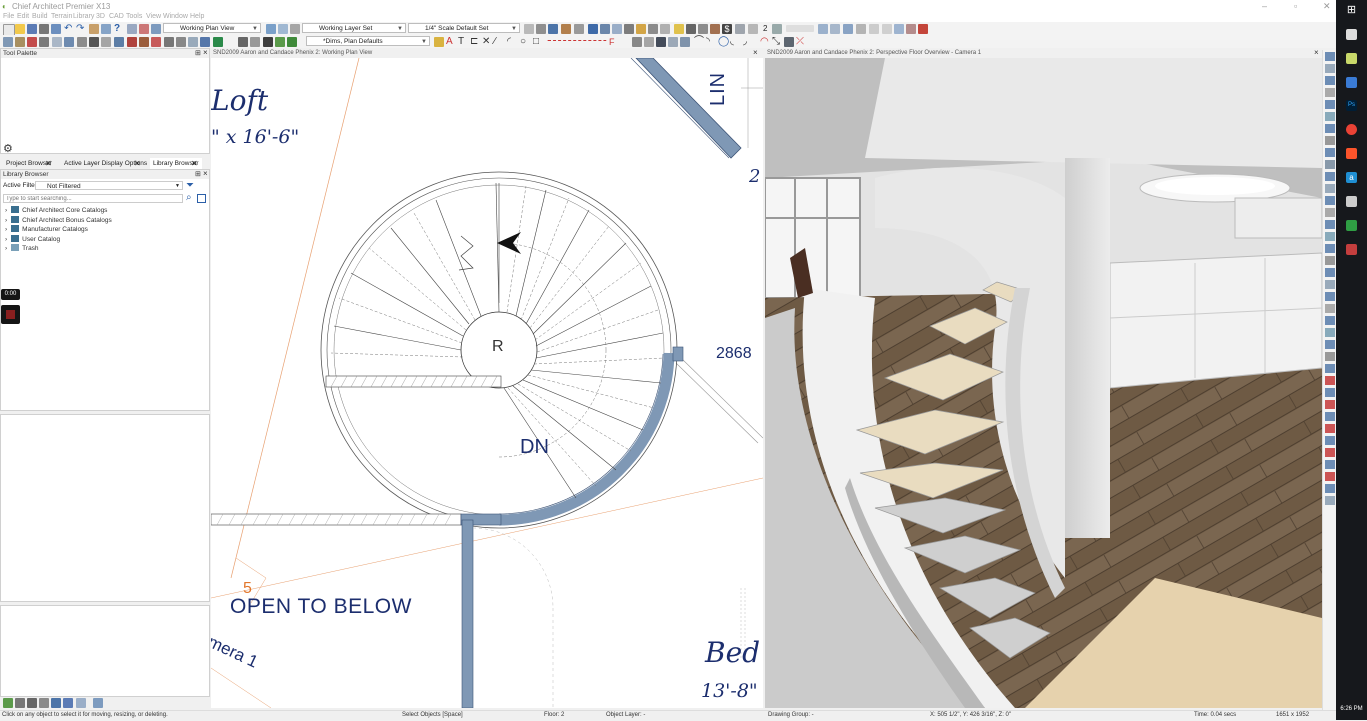 This screenshot has width=1367, height=721. Describe the element at coordinates (23, 16) in the screenshot. I see `menu-edit: Edit` at that location.